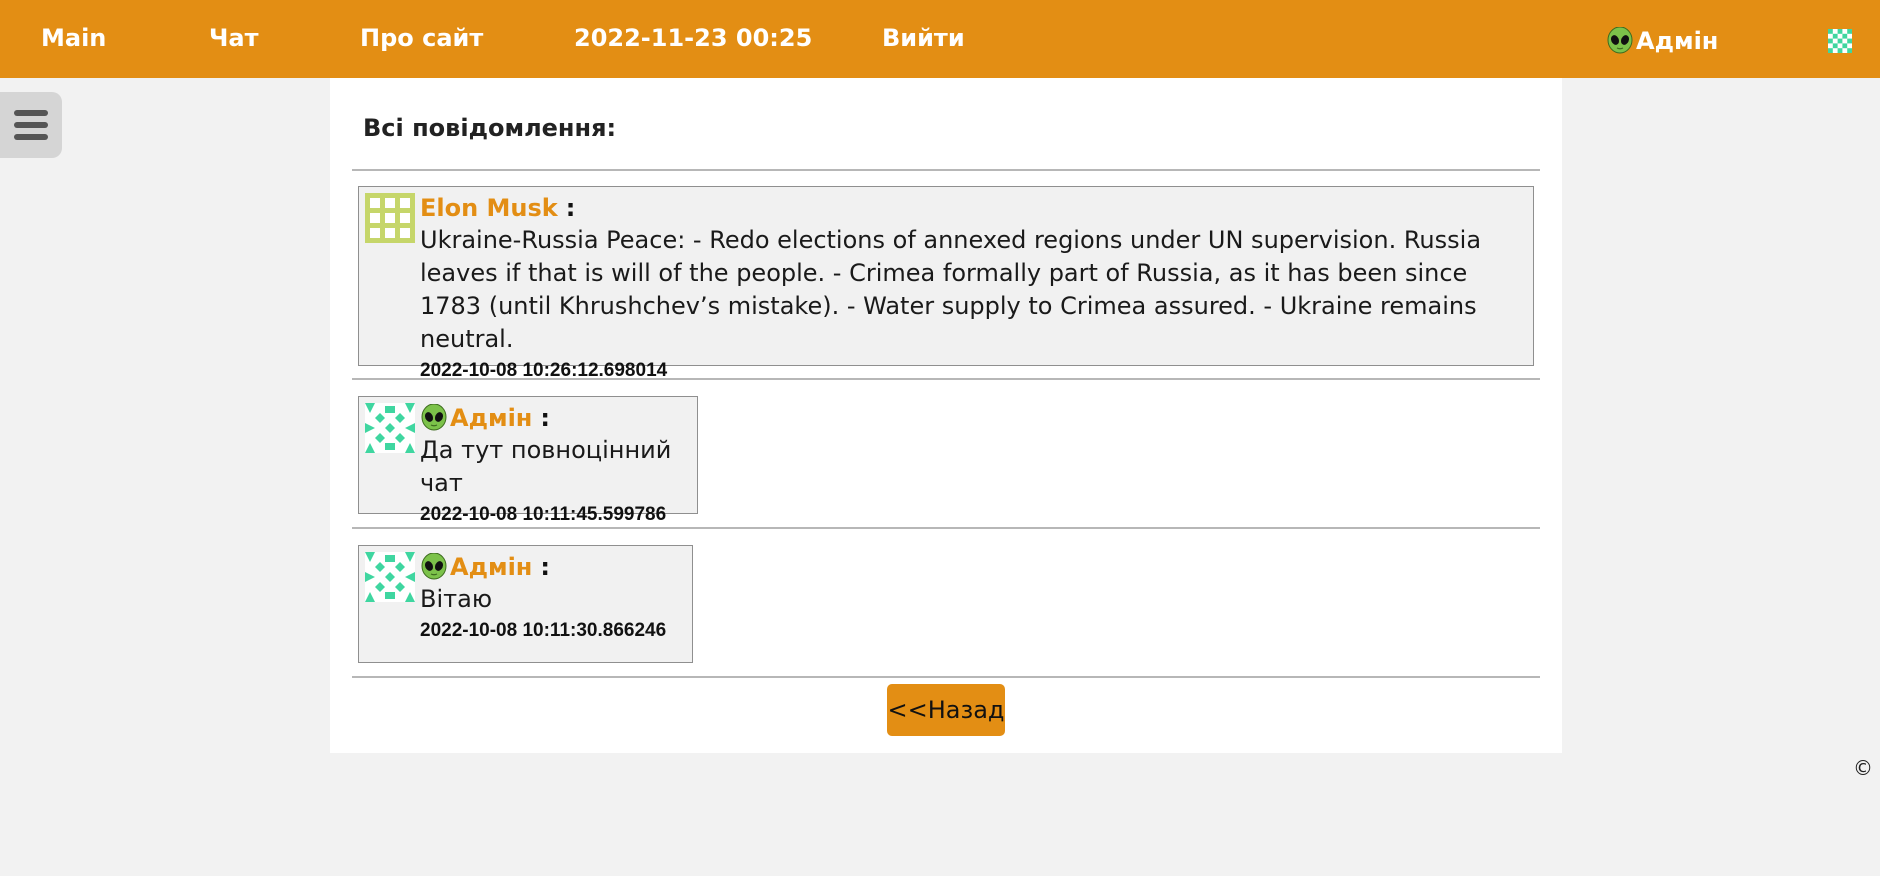 This screenshot has height=876, width=1880. I want to click on nav-user-profile-link: Адмін, so click(1662, 41).